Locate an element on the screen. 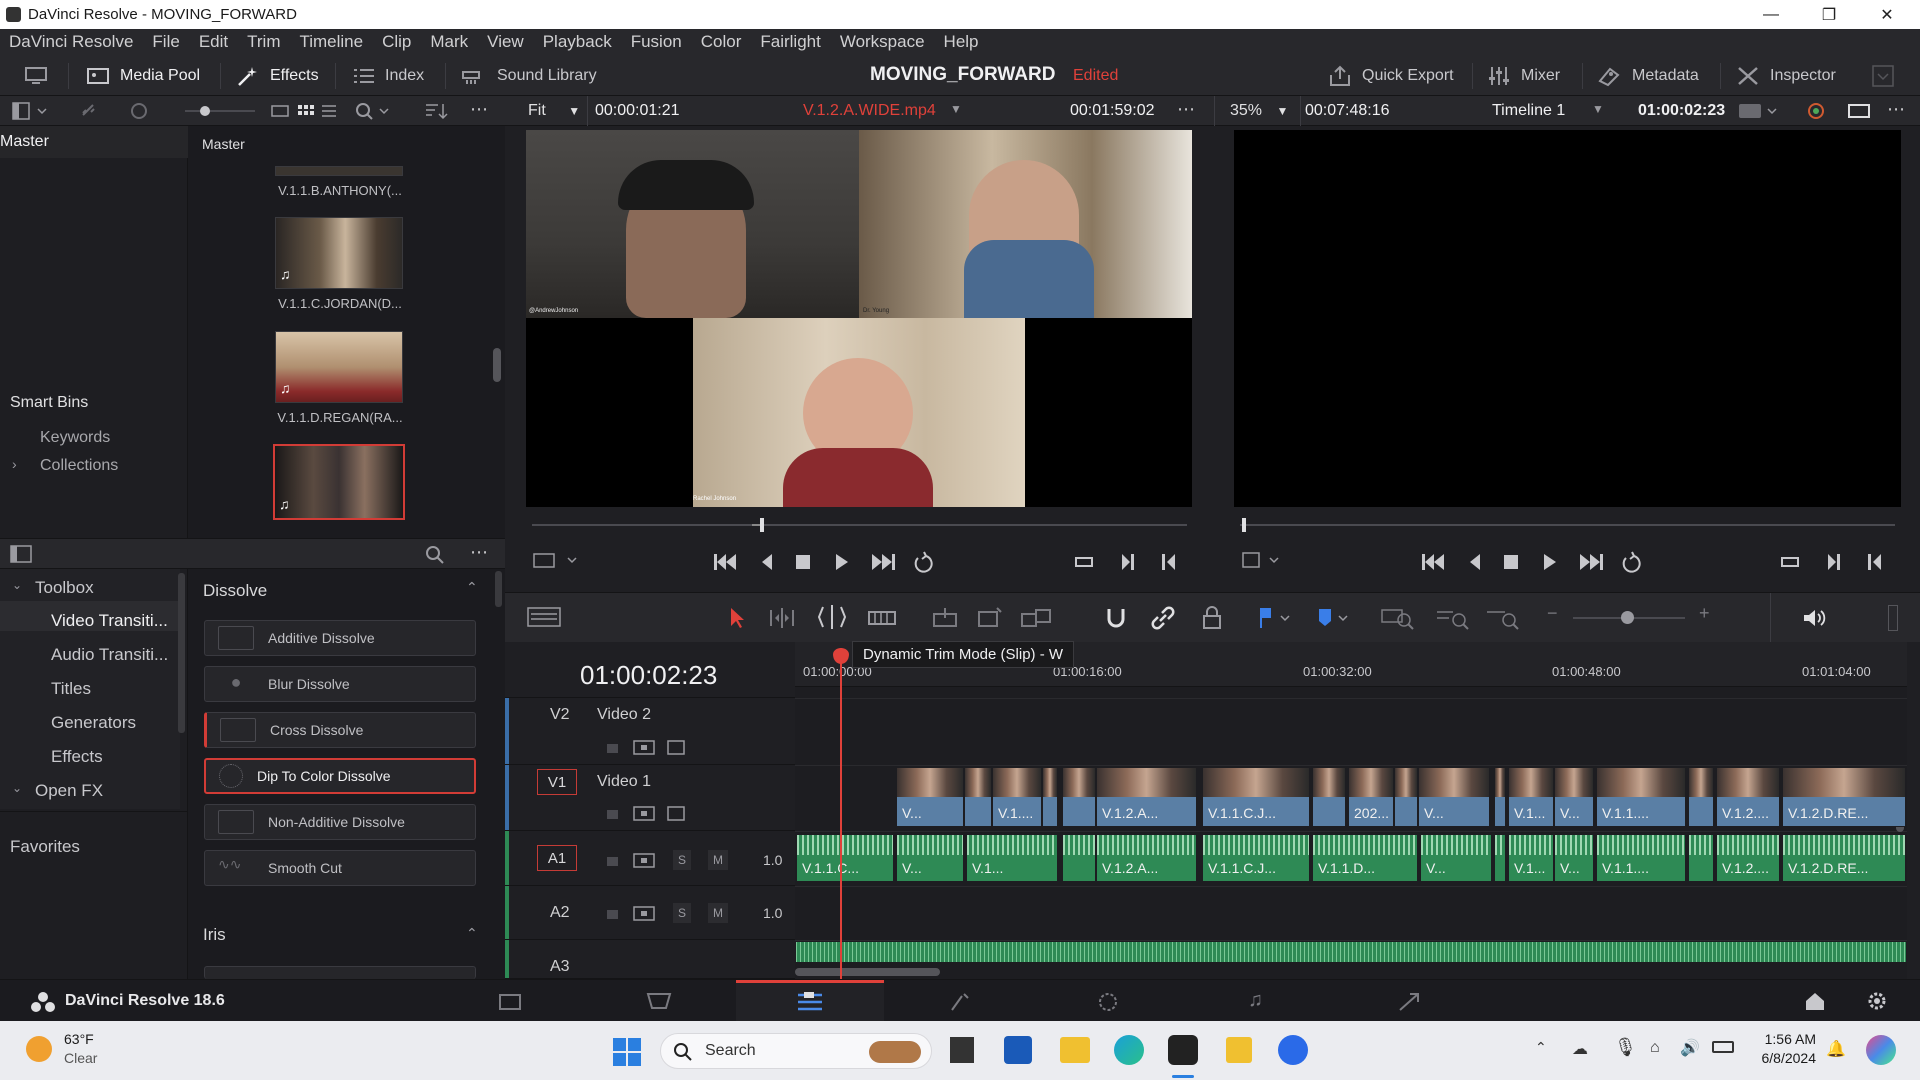 The width and height of the screenshot is (1920, 1080). weather-temp: 63°F is located at coordinates (79, 1039).